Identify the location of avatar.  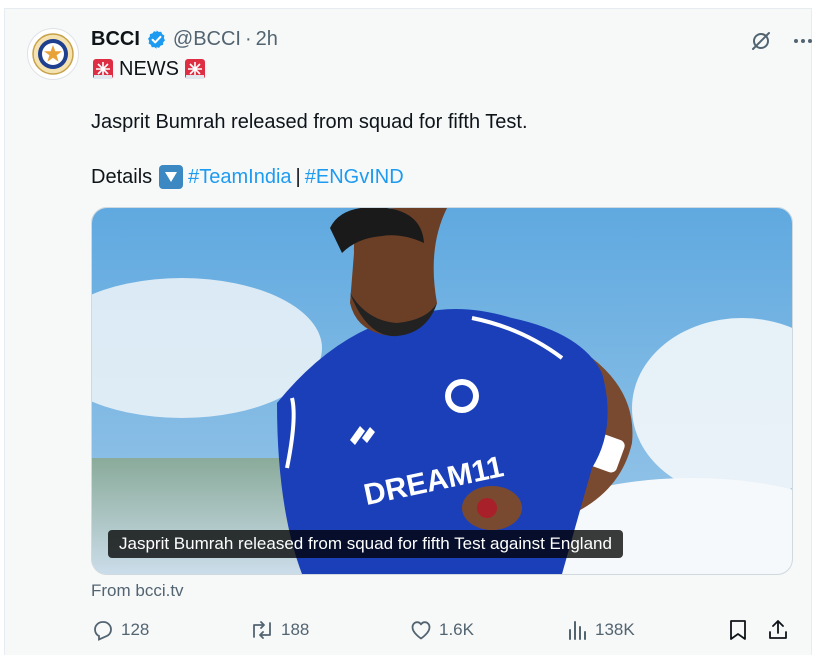
(53, 54).